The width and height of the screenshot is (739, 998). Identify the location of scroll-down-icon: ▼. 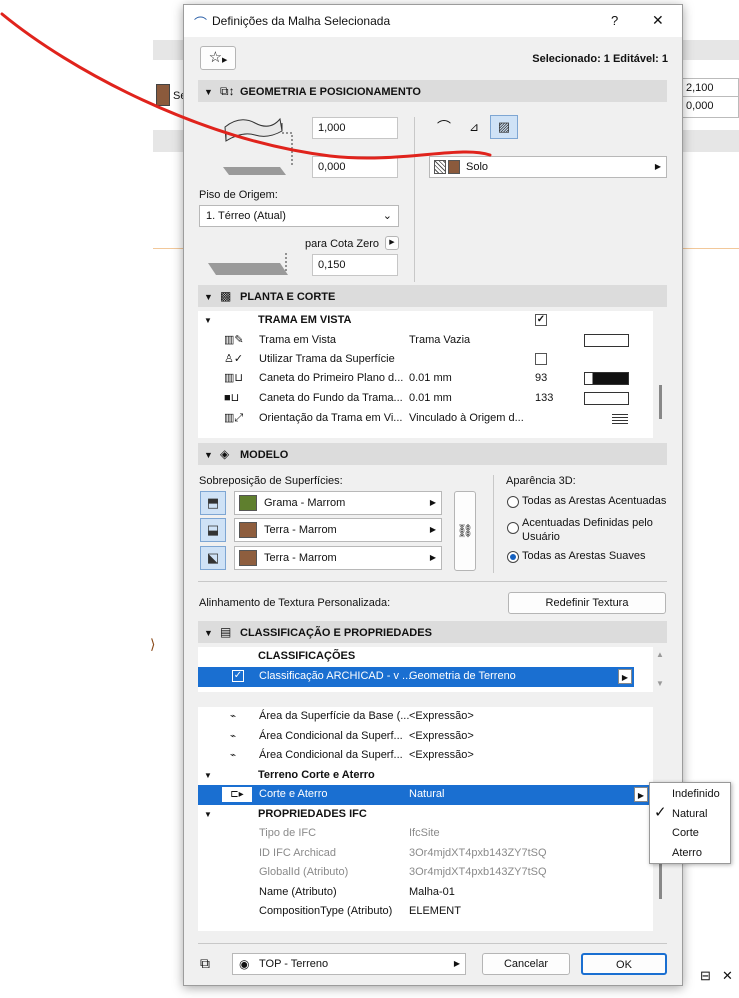
(660, 683).